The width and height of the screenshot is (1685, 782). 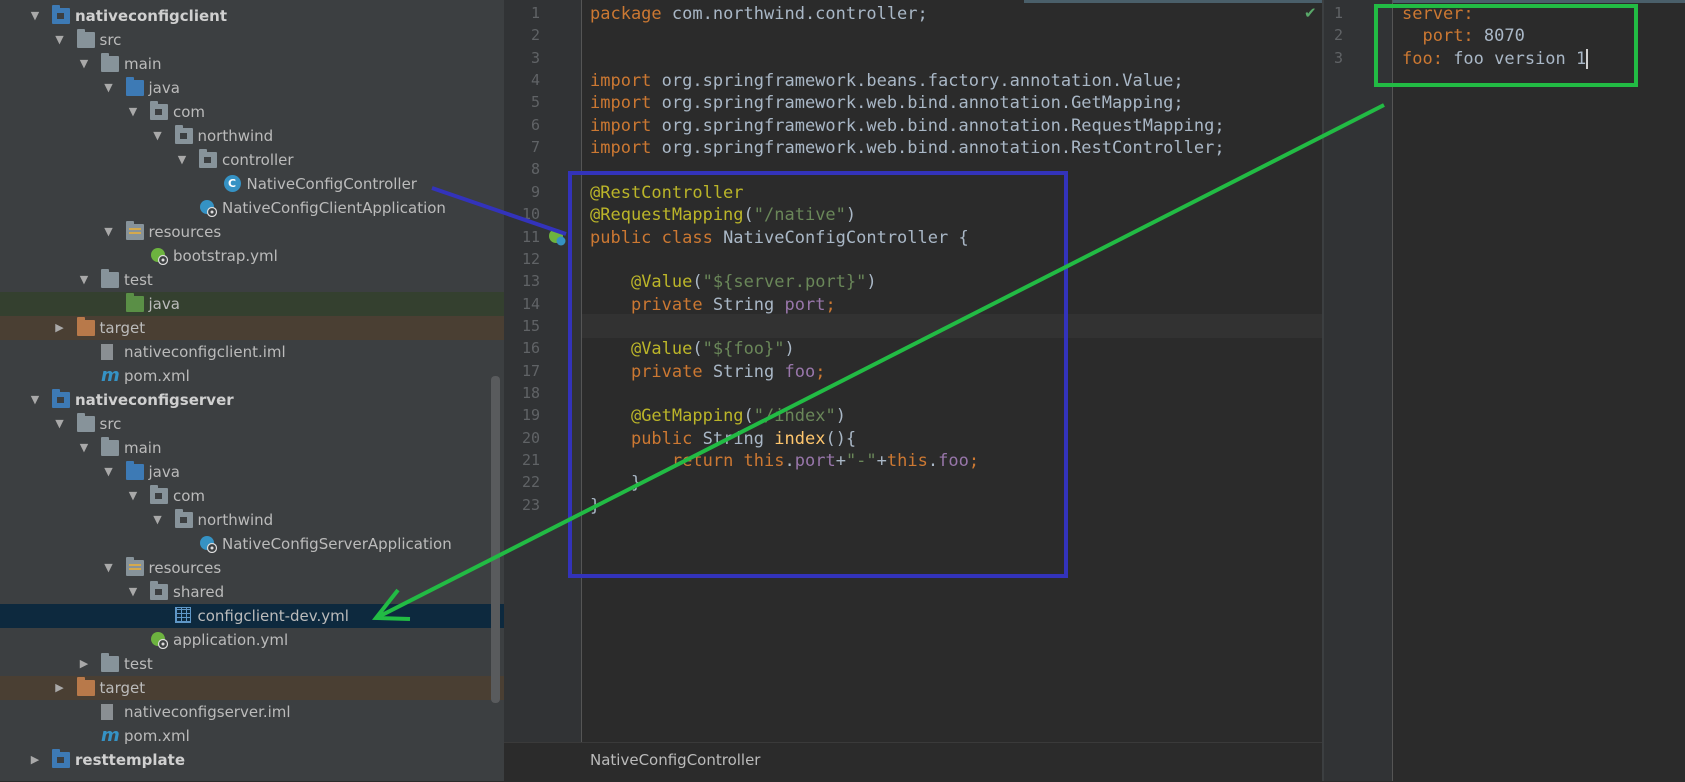 I want to click on code-token: +, so click(x=881, y=461).